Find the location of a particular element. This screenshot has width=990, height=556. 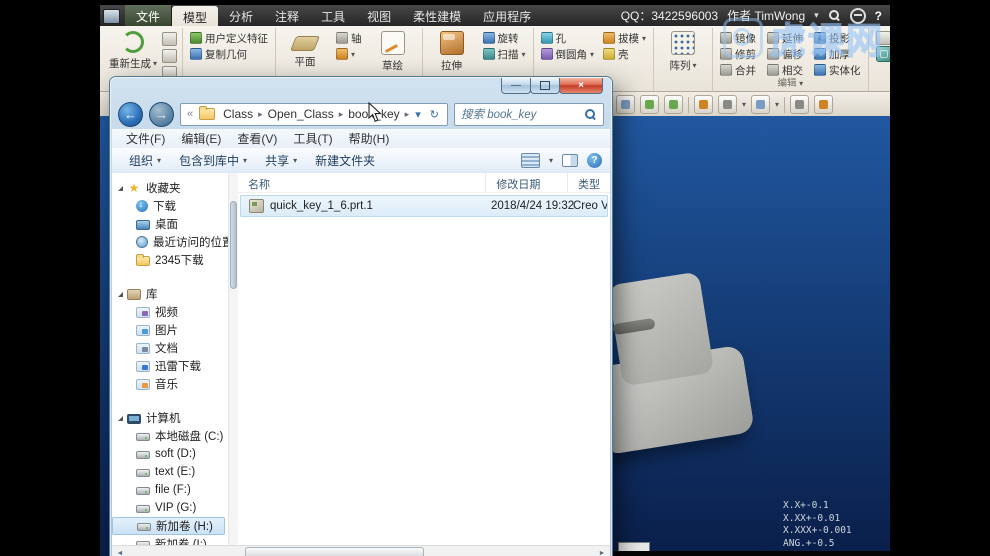

column-type: 类型 is located at coordinates (589, 182).